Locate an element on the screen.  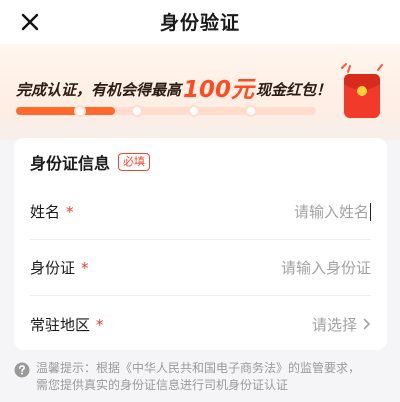
region-select-text: 请选择 is located at coordinates (334, 324).